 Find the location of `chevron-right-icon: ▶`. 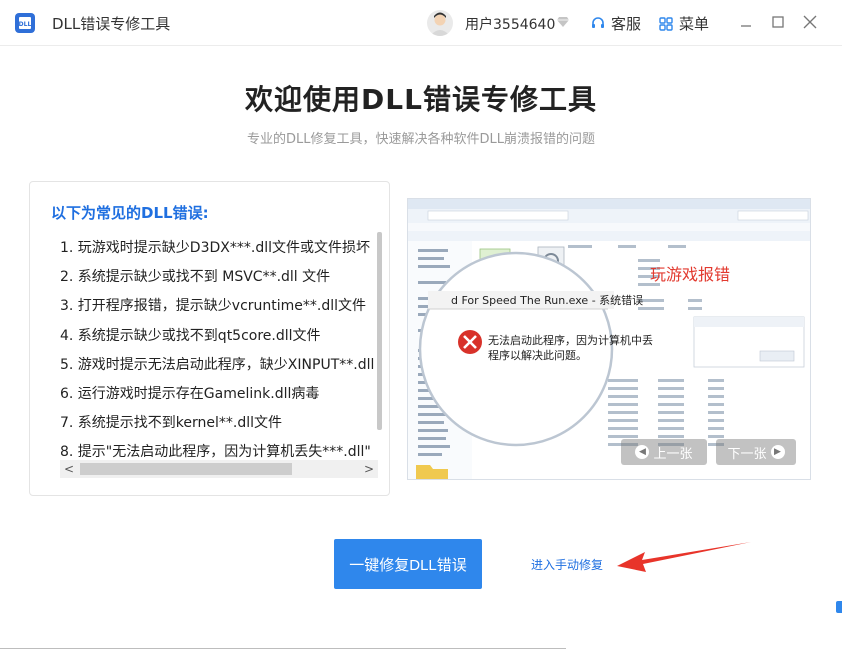

chevron-right-icon: ▶ is located at coordinates (777, 452).